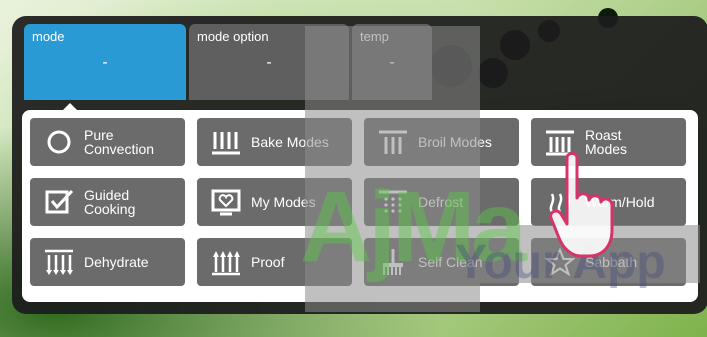 This screenshot has width=707, height=337. I want to click on dehydrate-button: Dehydrate, so click(107, 262).